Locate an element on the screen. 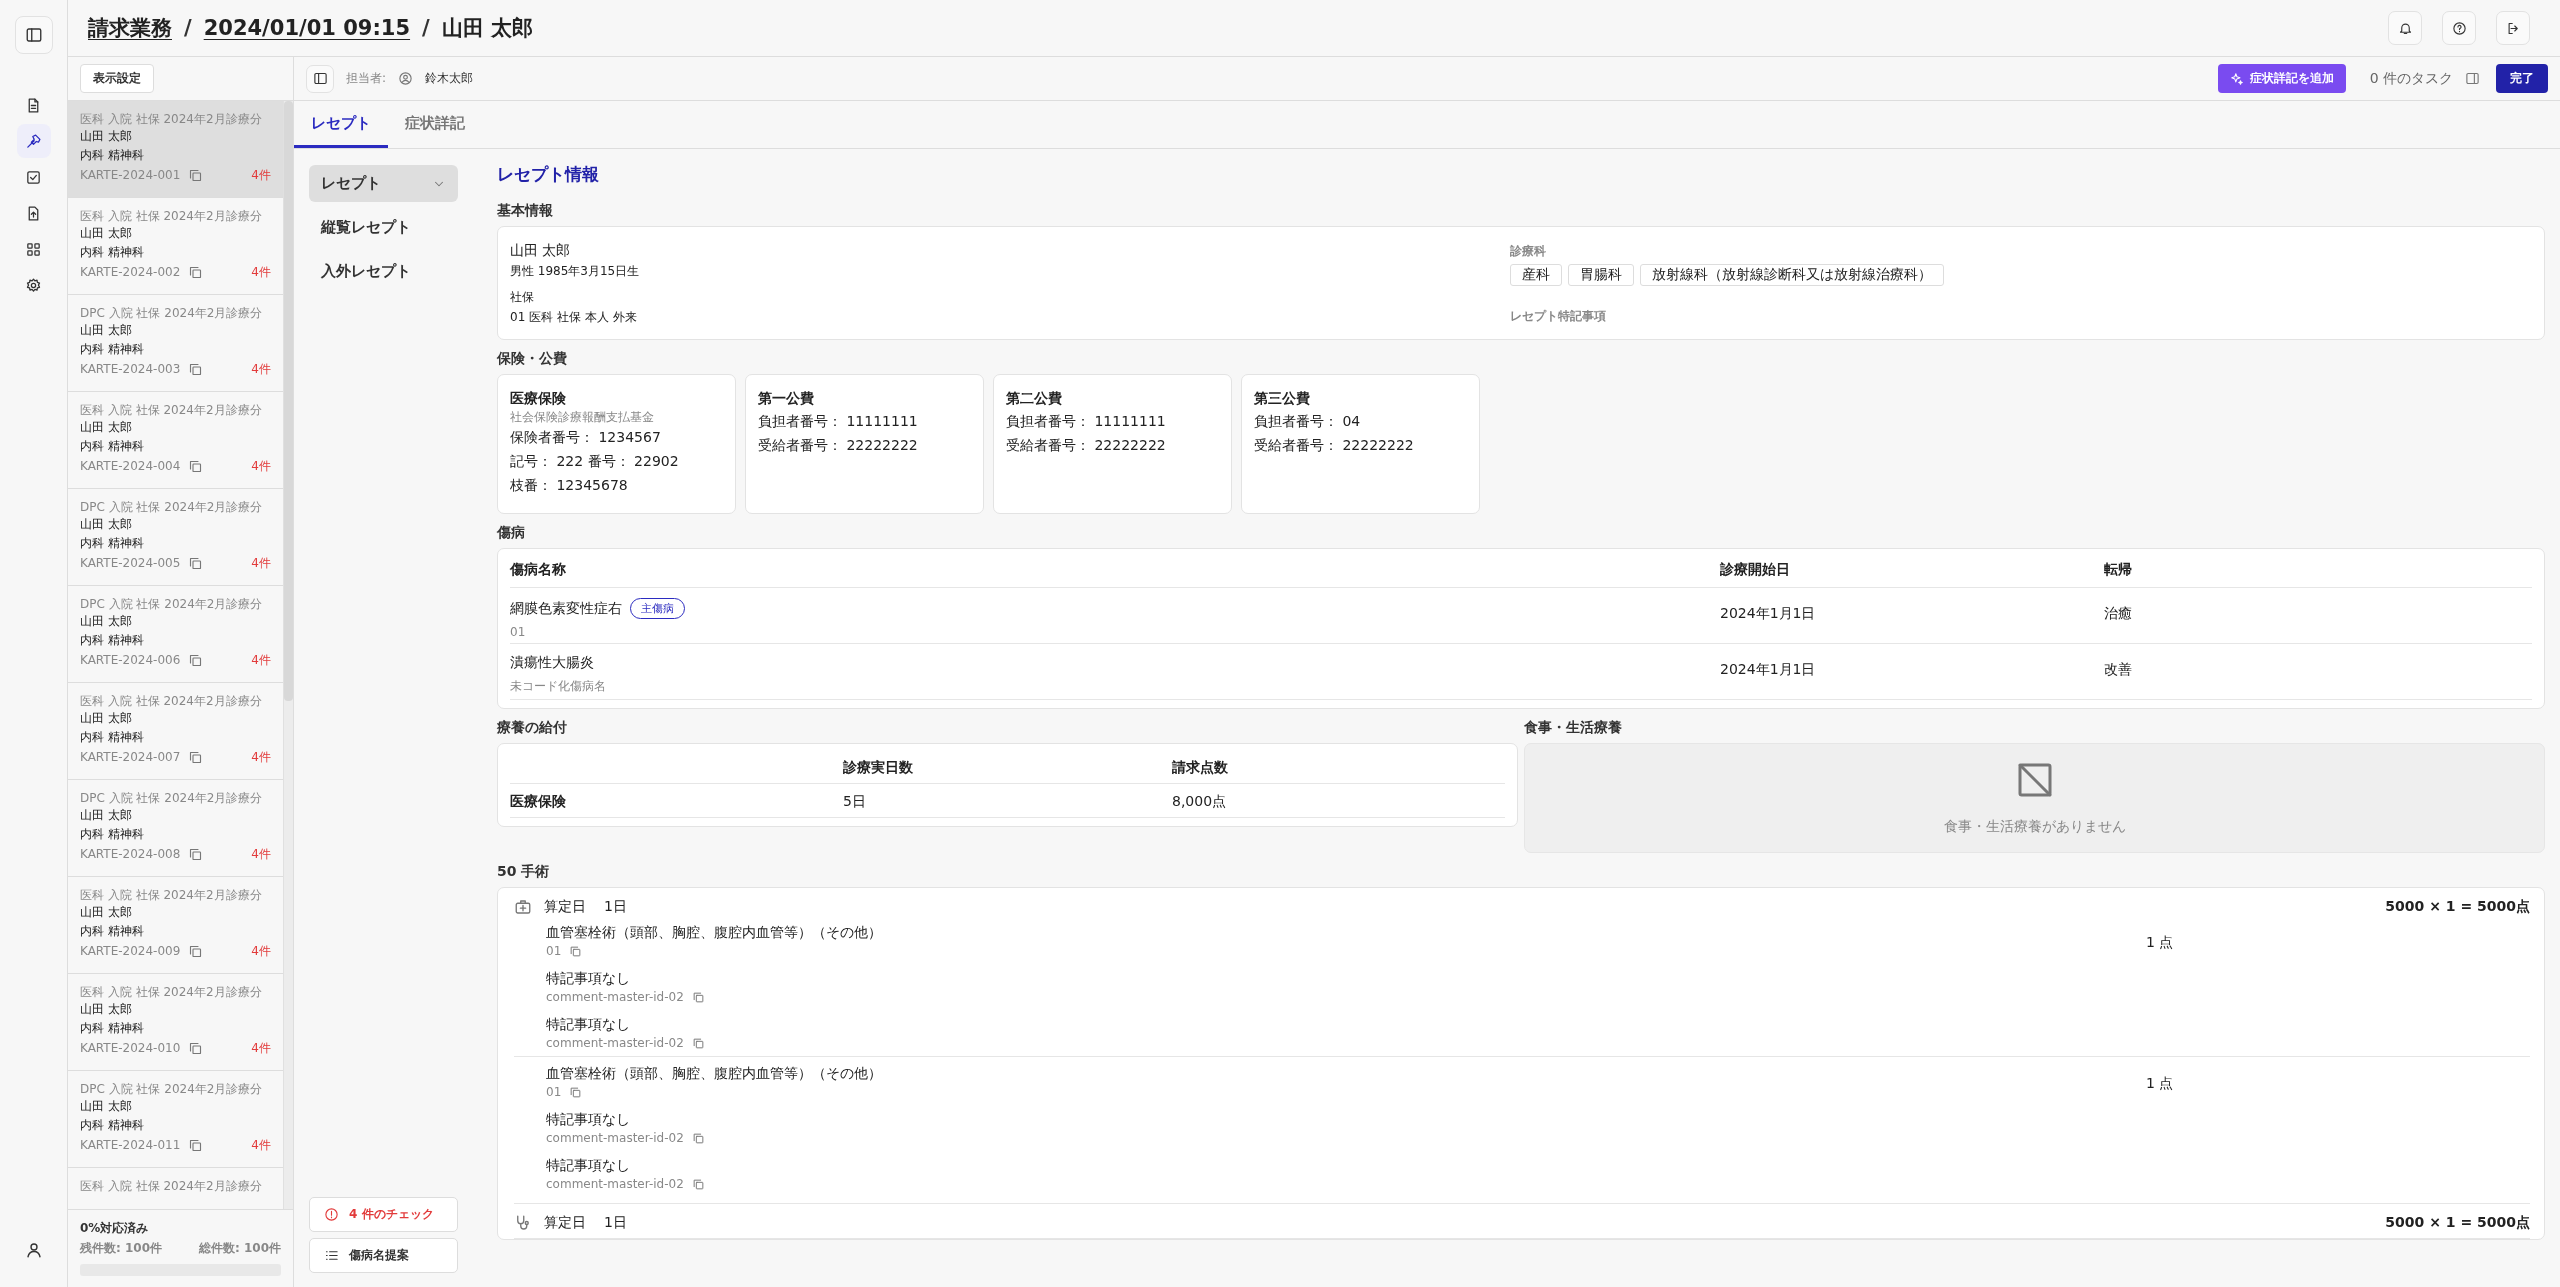 The height and width of the screenshot is (1287, 2560). nav-button is located at coordinates (33, 141).